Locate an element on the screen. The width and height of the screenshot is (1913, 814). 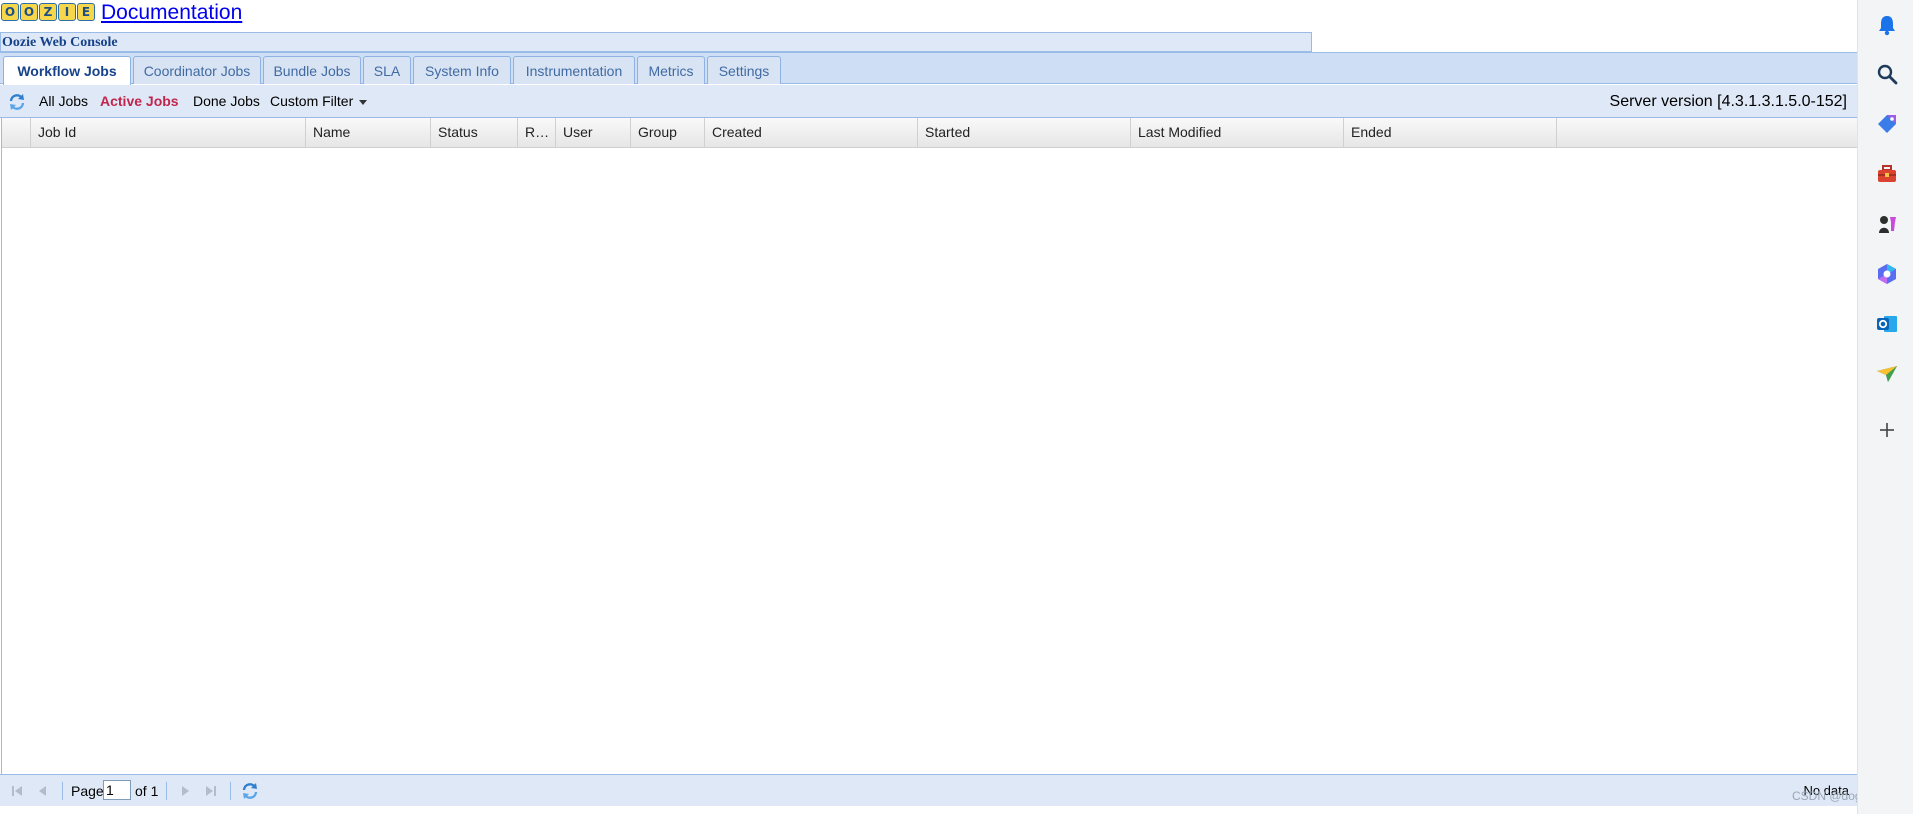
tab-metrics: Metrics is located at coordinates (671, 70).